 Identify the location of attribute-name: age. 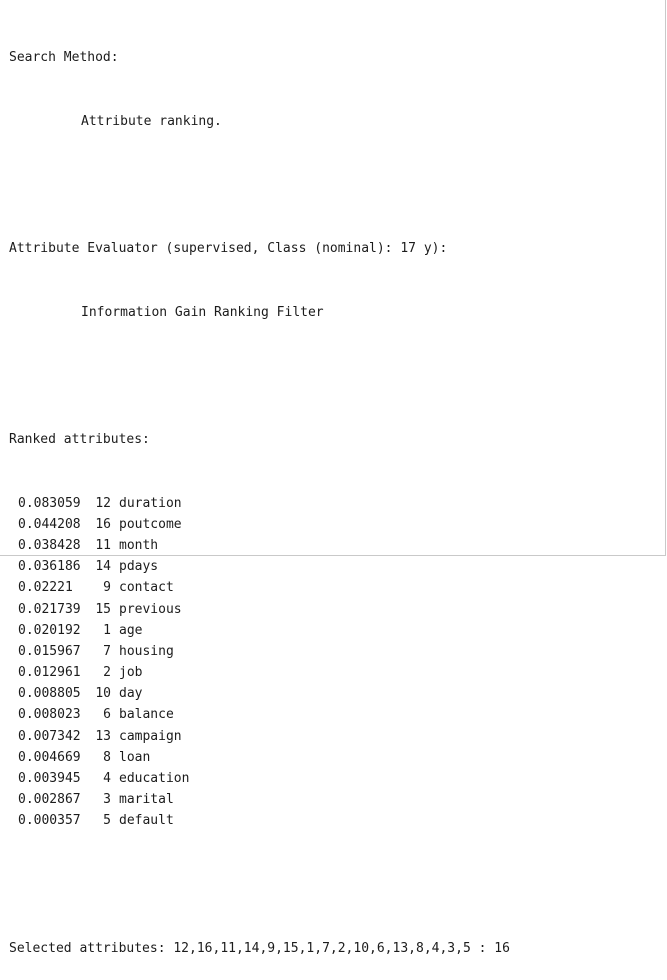
(131, 630).